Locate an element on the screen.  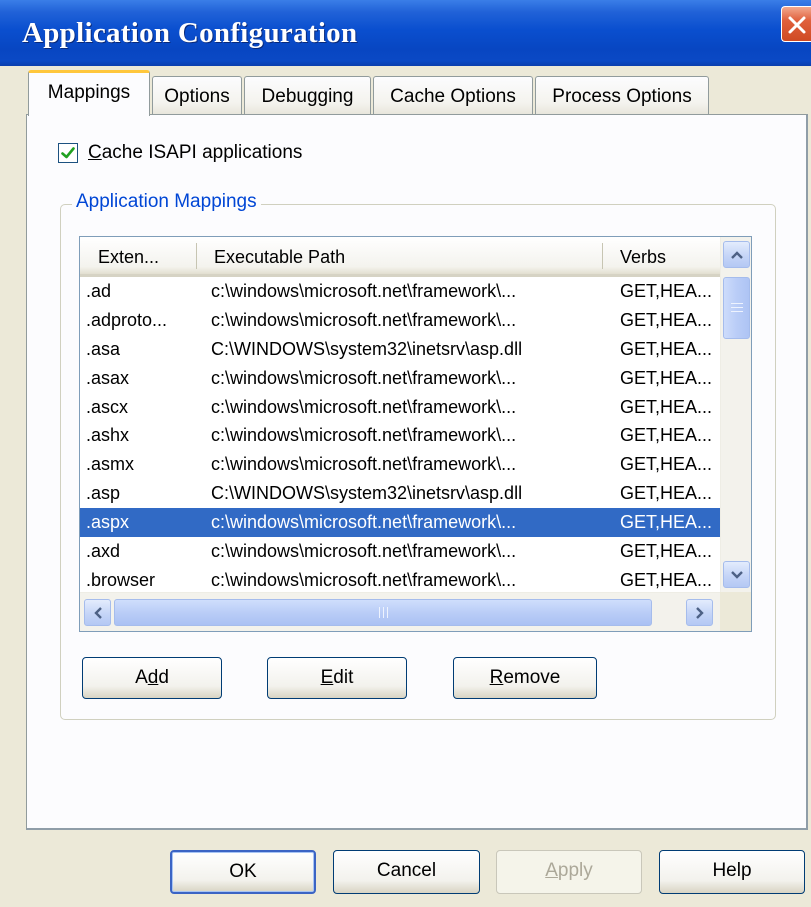
tab-options: Options is located at coordinates (197, 95).